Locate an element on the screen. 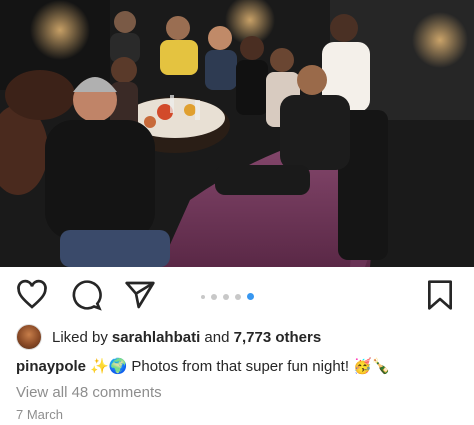 The image size is (474, 425). carousel-dot-active is located at coordinates (250, 296).